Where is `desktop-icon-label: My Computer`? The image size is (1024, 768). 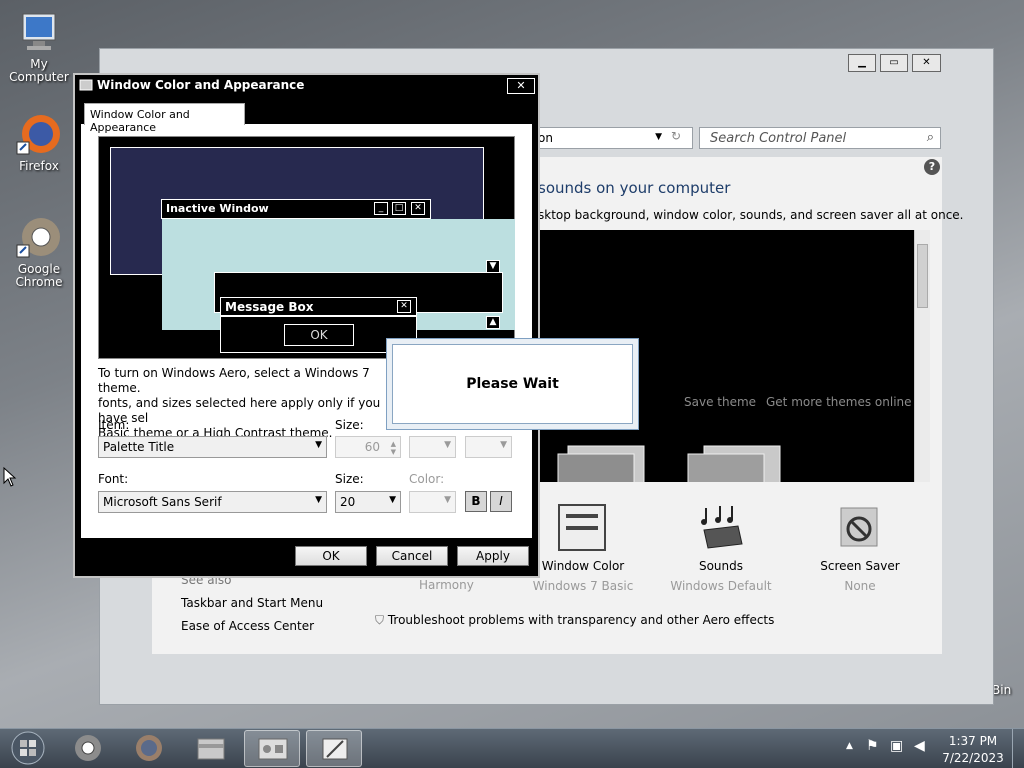
desktop-icon-label: My Computer is located at coordinates (39, 70).